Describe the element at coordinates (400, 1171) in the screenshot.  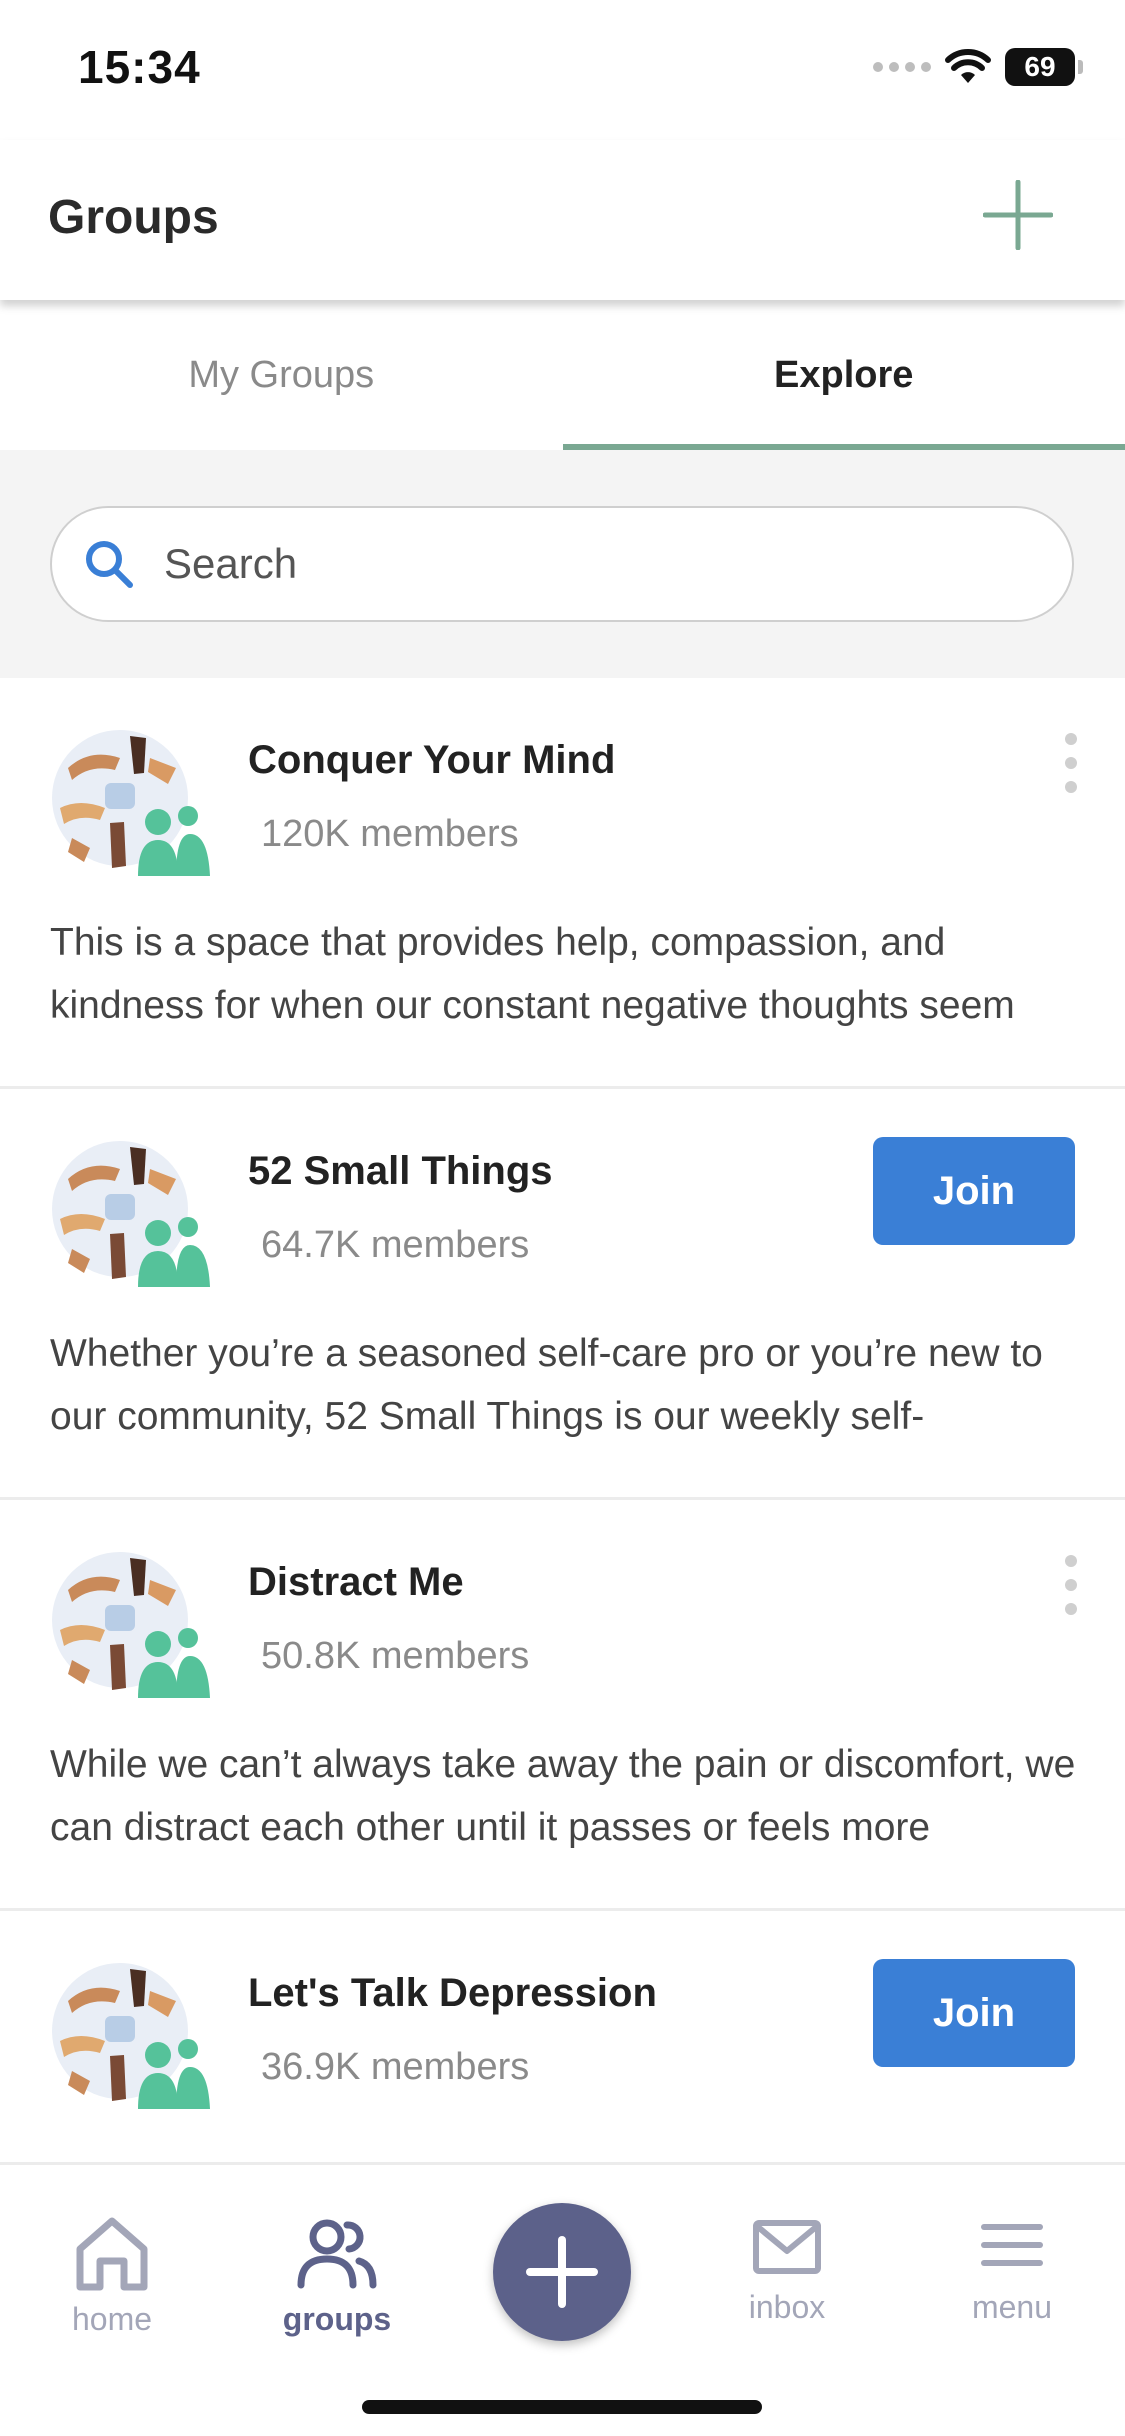
I see `group-name: 52 Small Things` at that location.